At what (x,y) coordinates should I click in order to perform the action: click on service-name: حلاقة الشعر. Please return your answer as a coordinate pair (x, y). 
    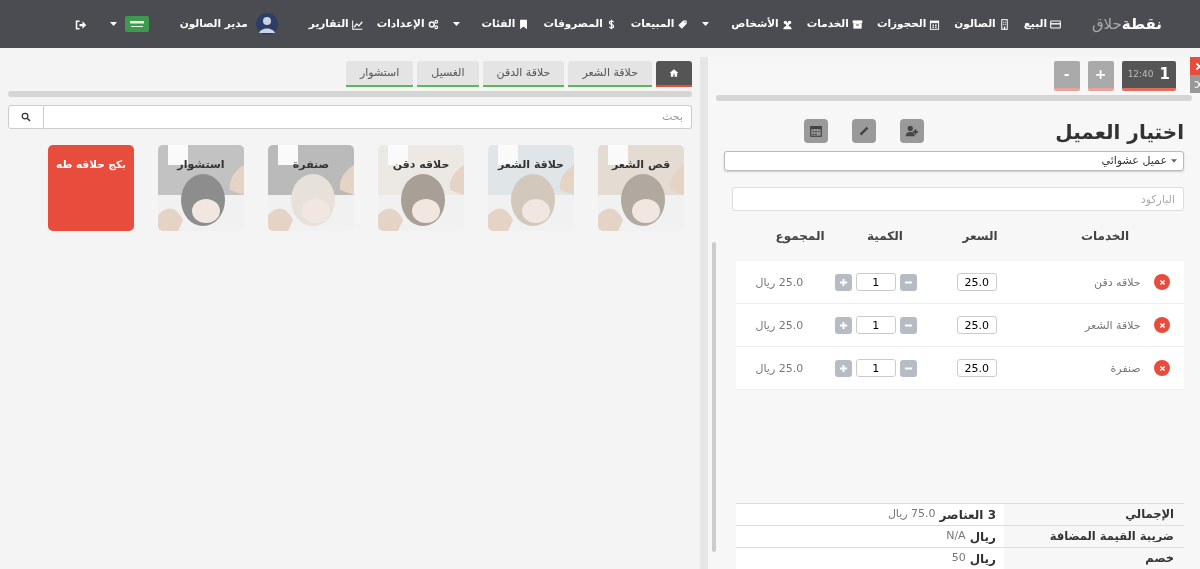
    Looking at the image, I should click on (1113, 325).